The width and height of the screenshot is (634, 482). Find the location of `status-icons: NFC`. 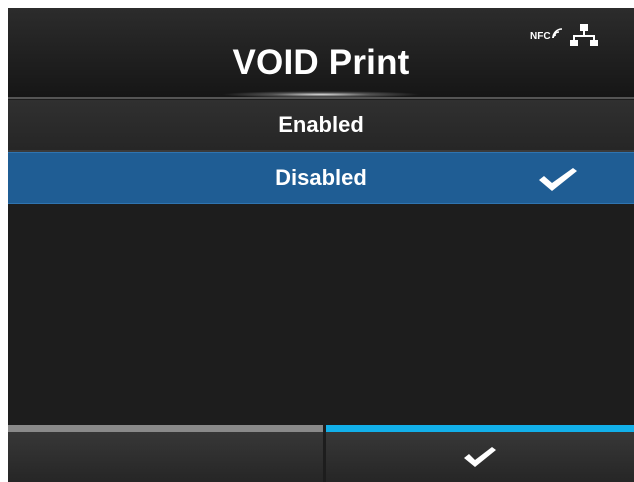

status-icons: NFC is located at coordinates (563, 37).